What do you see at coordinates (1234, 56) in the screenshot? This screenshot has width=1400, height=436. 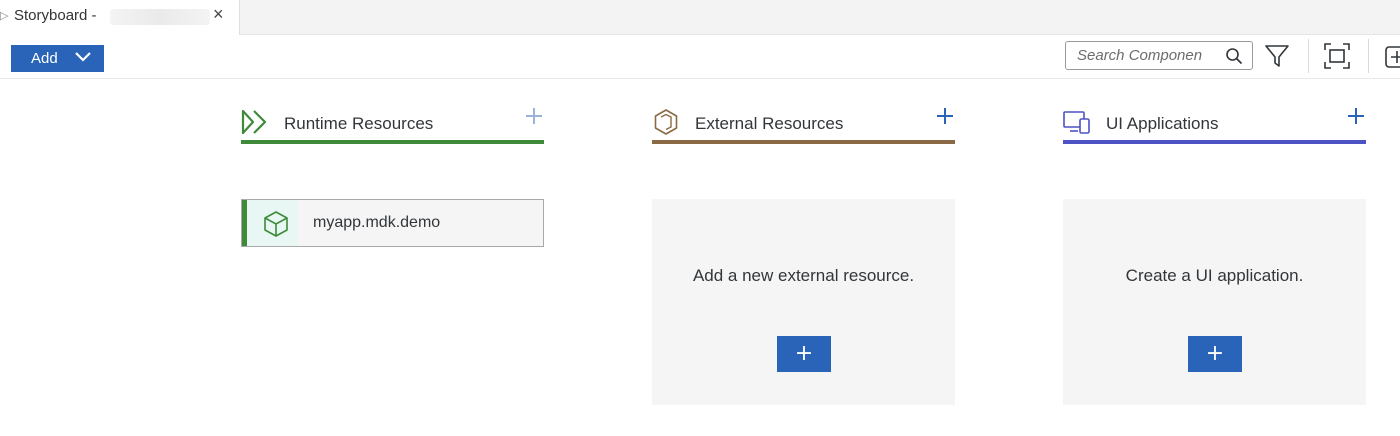 I see `search-icon` at bounding box center [1234, 56].